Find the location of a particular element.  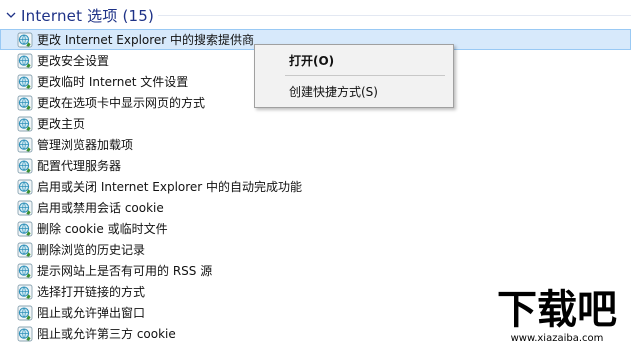

list-item: 删除浏览的历史记录 is located at coordinates (315, 249).